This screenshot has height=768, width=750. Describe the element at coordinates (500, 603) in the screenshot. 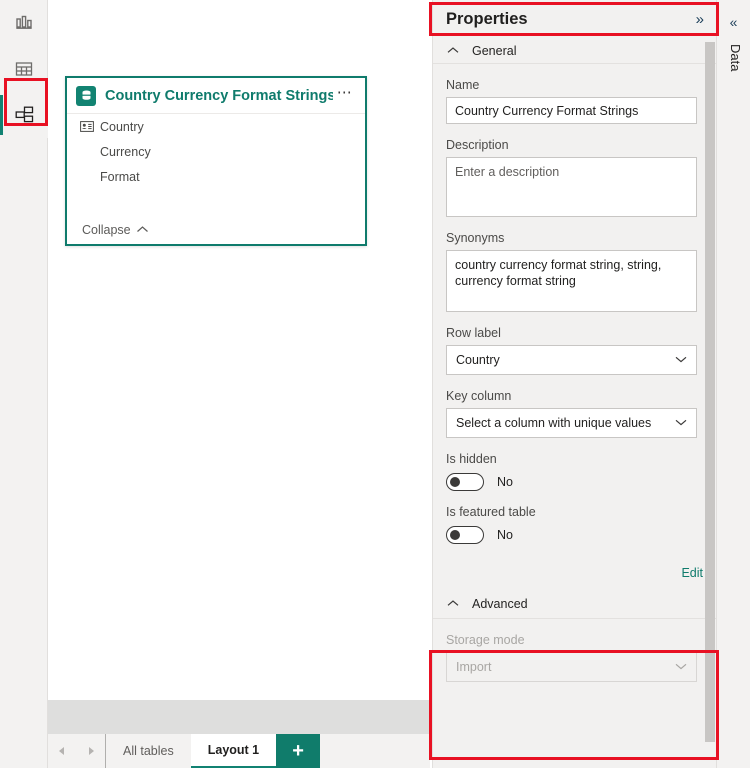

I see `section-title-advanced: Advanced` at that location.